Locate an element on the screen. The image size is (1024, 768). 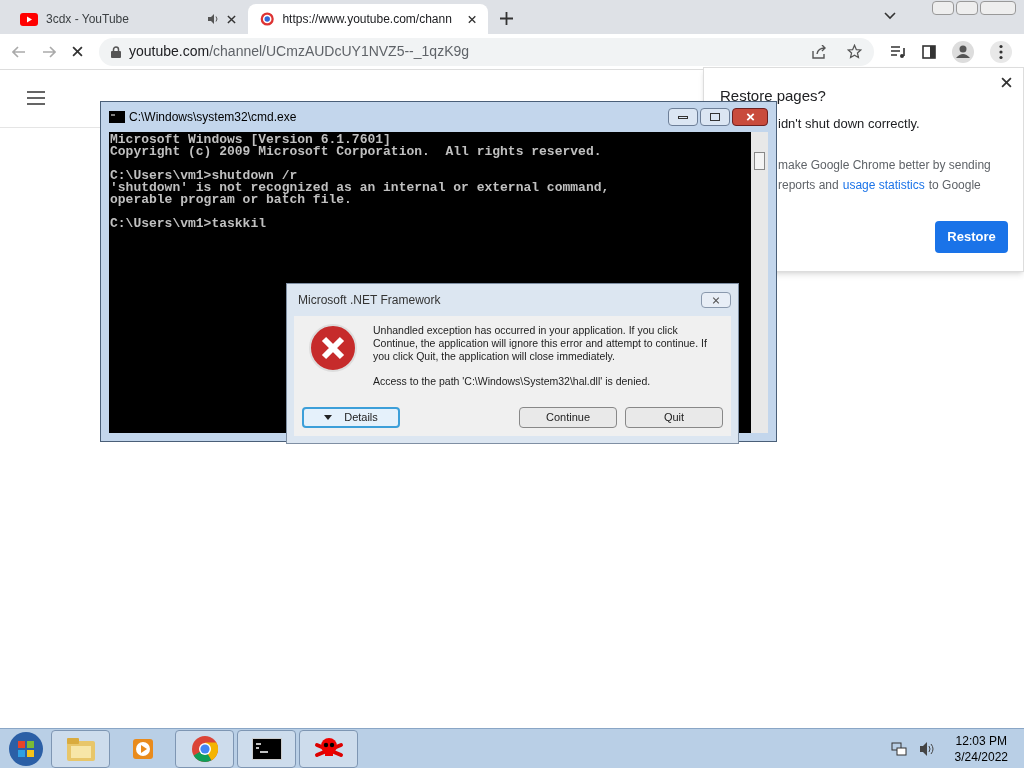
maximize-button is located at coordinates (715, 117).